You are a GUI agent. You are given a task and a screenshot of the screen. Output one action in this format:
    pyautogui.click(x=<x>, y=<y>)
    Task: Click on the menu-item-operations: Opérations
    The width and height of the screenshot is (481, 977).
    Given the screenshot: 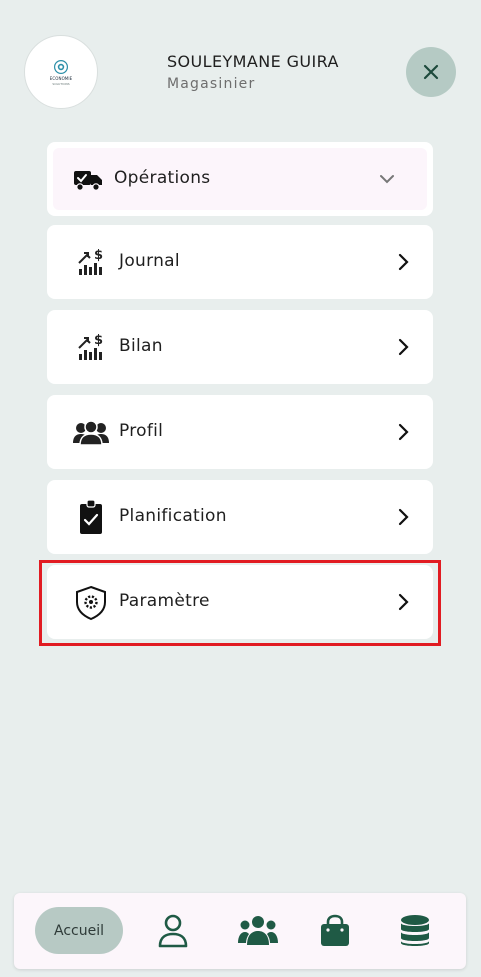 What is the action you would take?
    pyautogui.click(x=240, y=179)
    